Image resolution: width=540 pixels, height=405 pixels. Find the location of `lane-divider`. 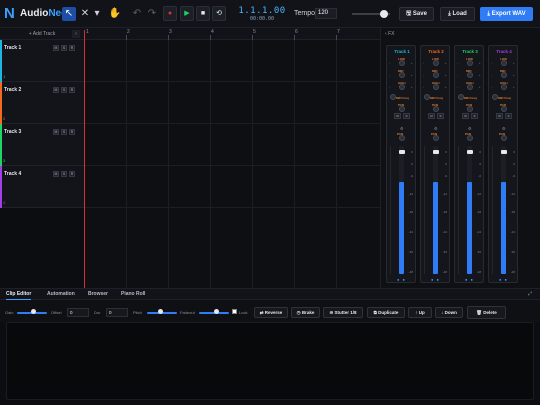

lane-divider is located at coordinates (232, 81).